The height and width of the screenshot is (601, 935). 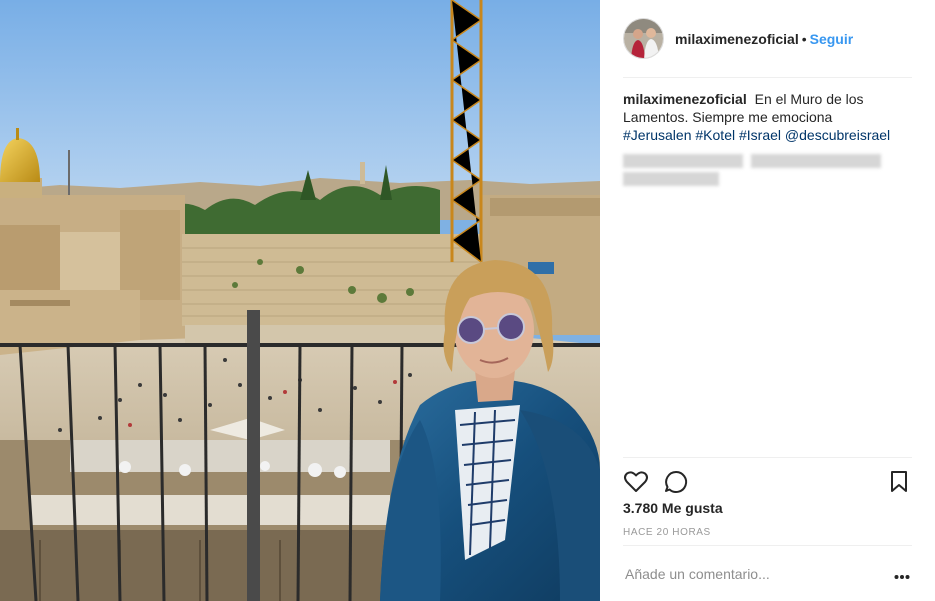 I want to click on header-names: milaximenezoficial • Seguir, so click(x=764, y=39).